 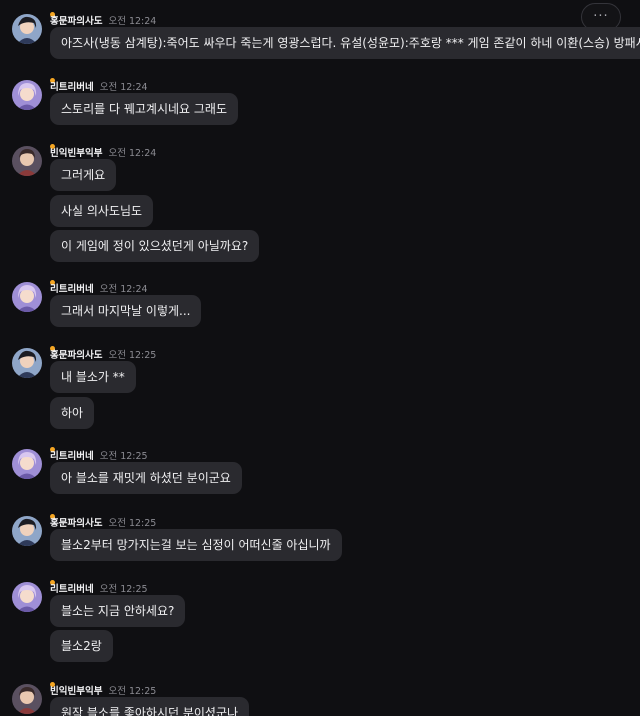 What do you see at coordinates (83, 175) in the screenshot?
I see `message-bubble: 그러게요` at bounding box center [83, 175].